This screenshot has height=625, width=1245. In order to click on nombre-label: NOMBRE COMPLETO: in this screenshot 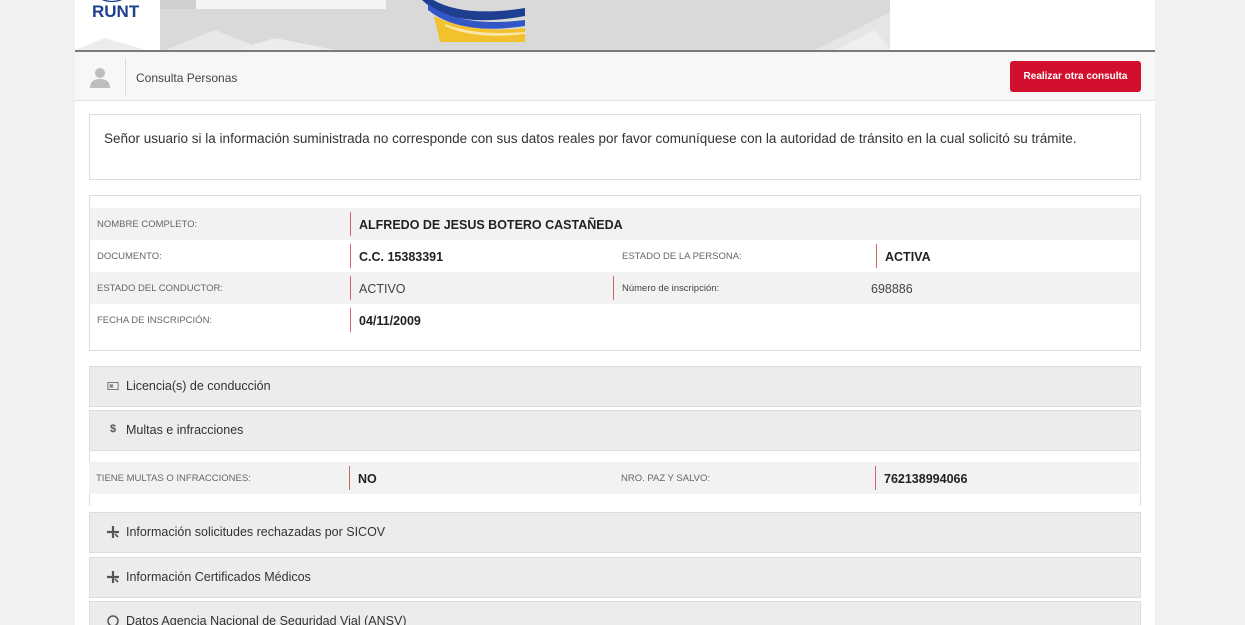, I will do `click(147, 224)`.